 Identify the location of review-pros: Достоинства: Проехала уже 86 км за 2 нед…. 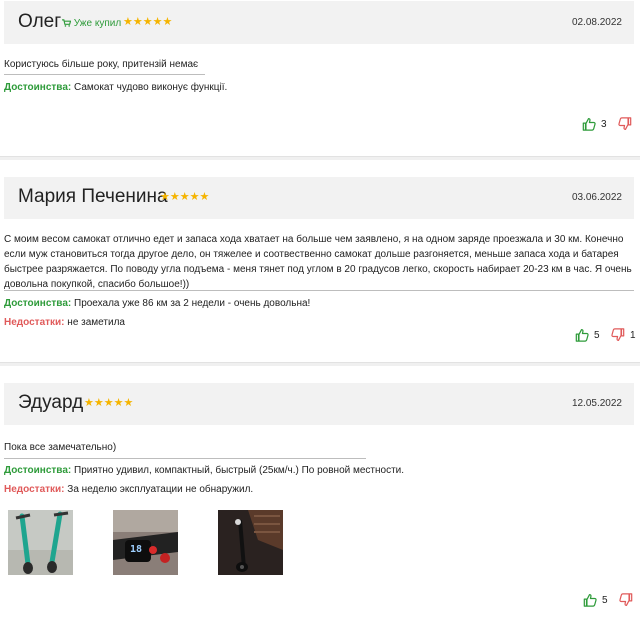
(157, 303).